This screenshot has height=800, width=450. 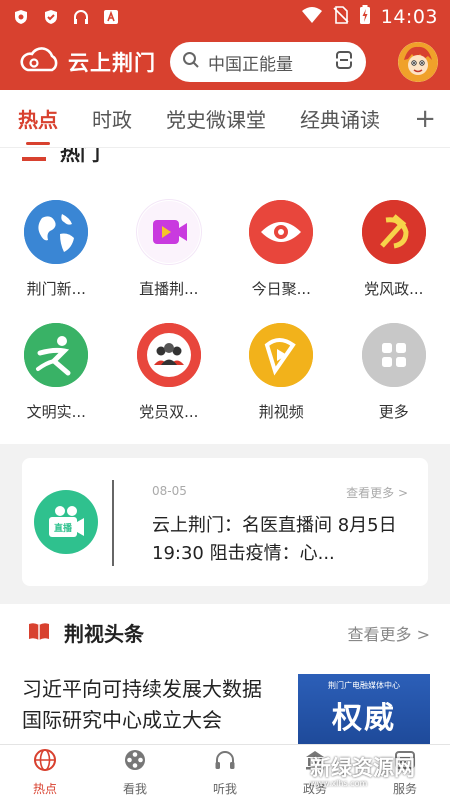 What do you see at coordinates (225, 17) in the screenshot?
I see `status-bar: 14:03` at bounding box center [225, 17].